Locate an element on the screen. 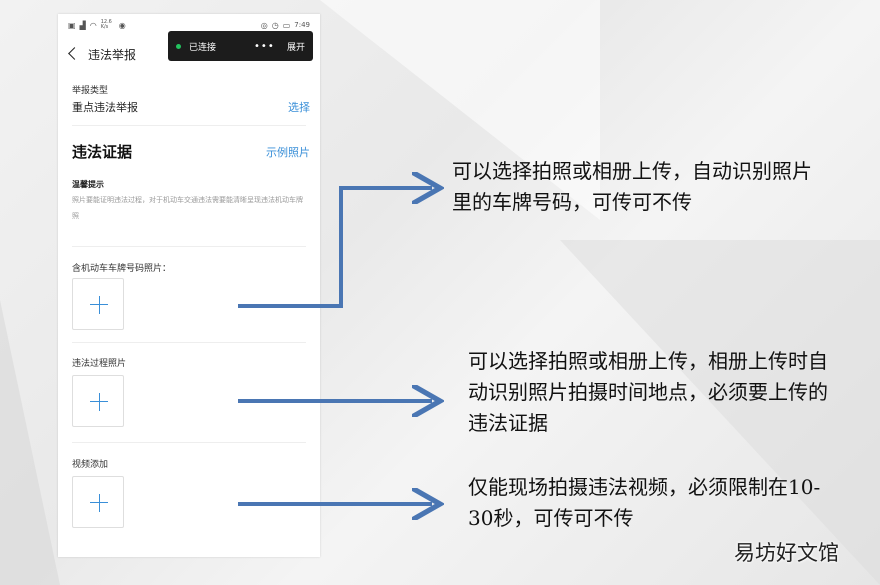  annotation-2: 可以选择拍照或相册上传，相册上传时自动识别照片拍摄时间地点，必须要上传的违法证据 is located at coordinates (648, 392).